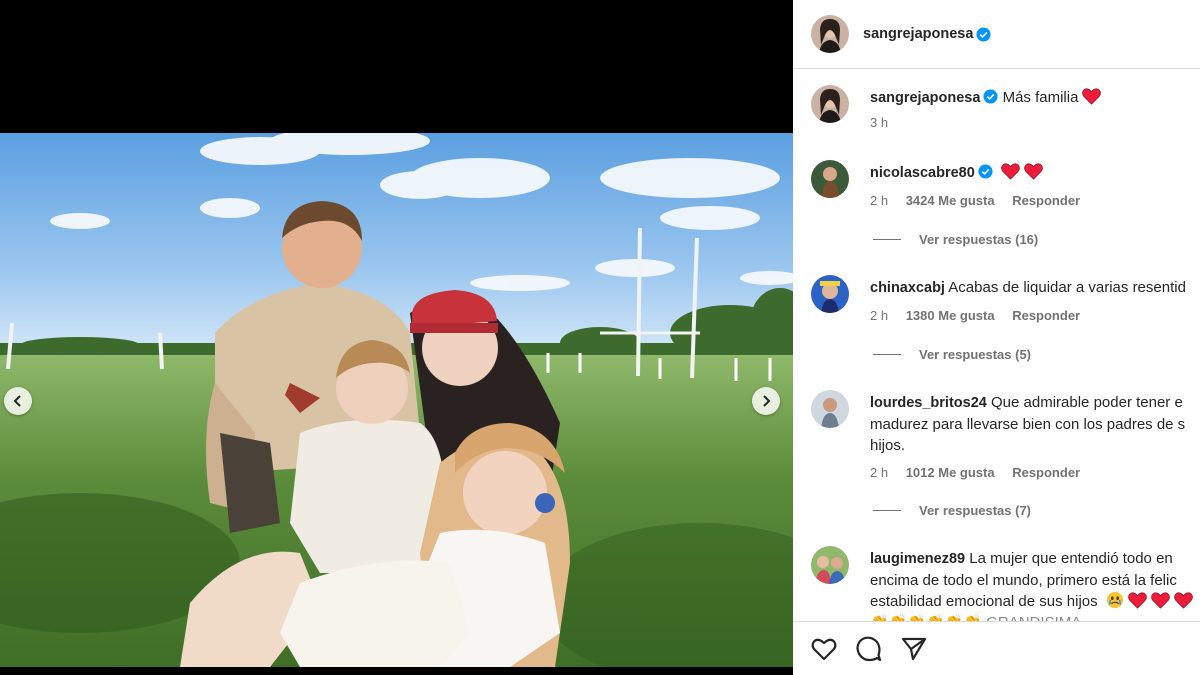 This screenshot has height=675, width=1200. I want to click on chevron-left-icon, so click(17, 401).